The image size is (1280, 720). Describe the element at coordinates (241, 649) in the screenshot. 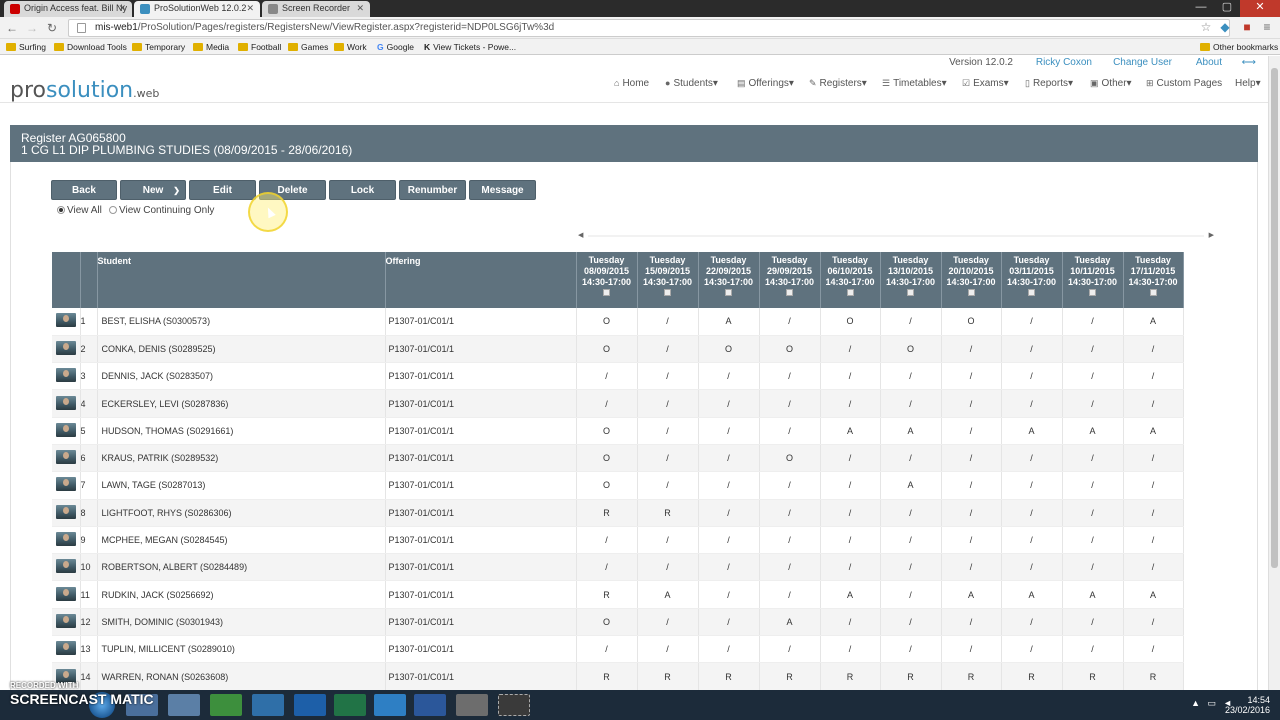

I see `student-name: TUPLIN, MILLICENT (S0289010)` at that location.